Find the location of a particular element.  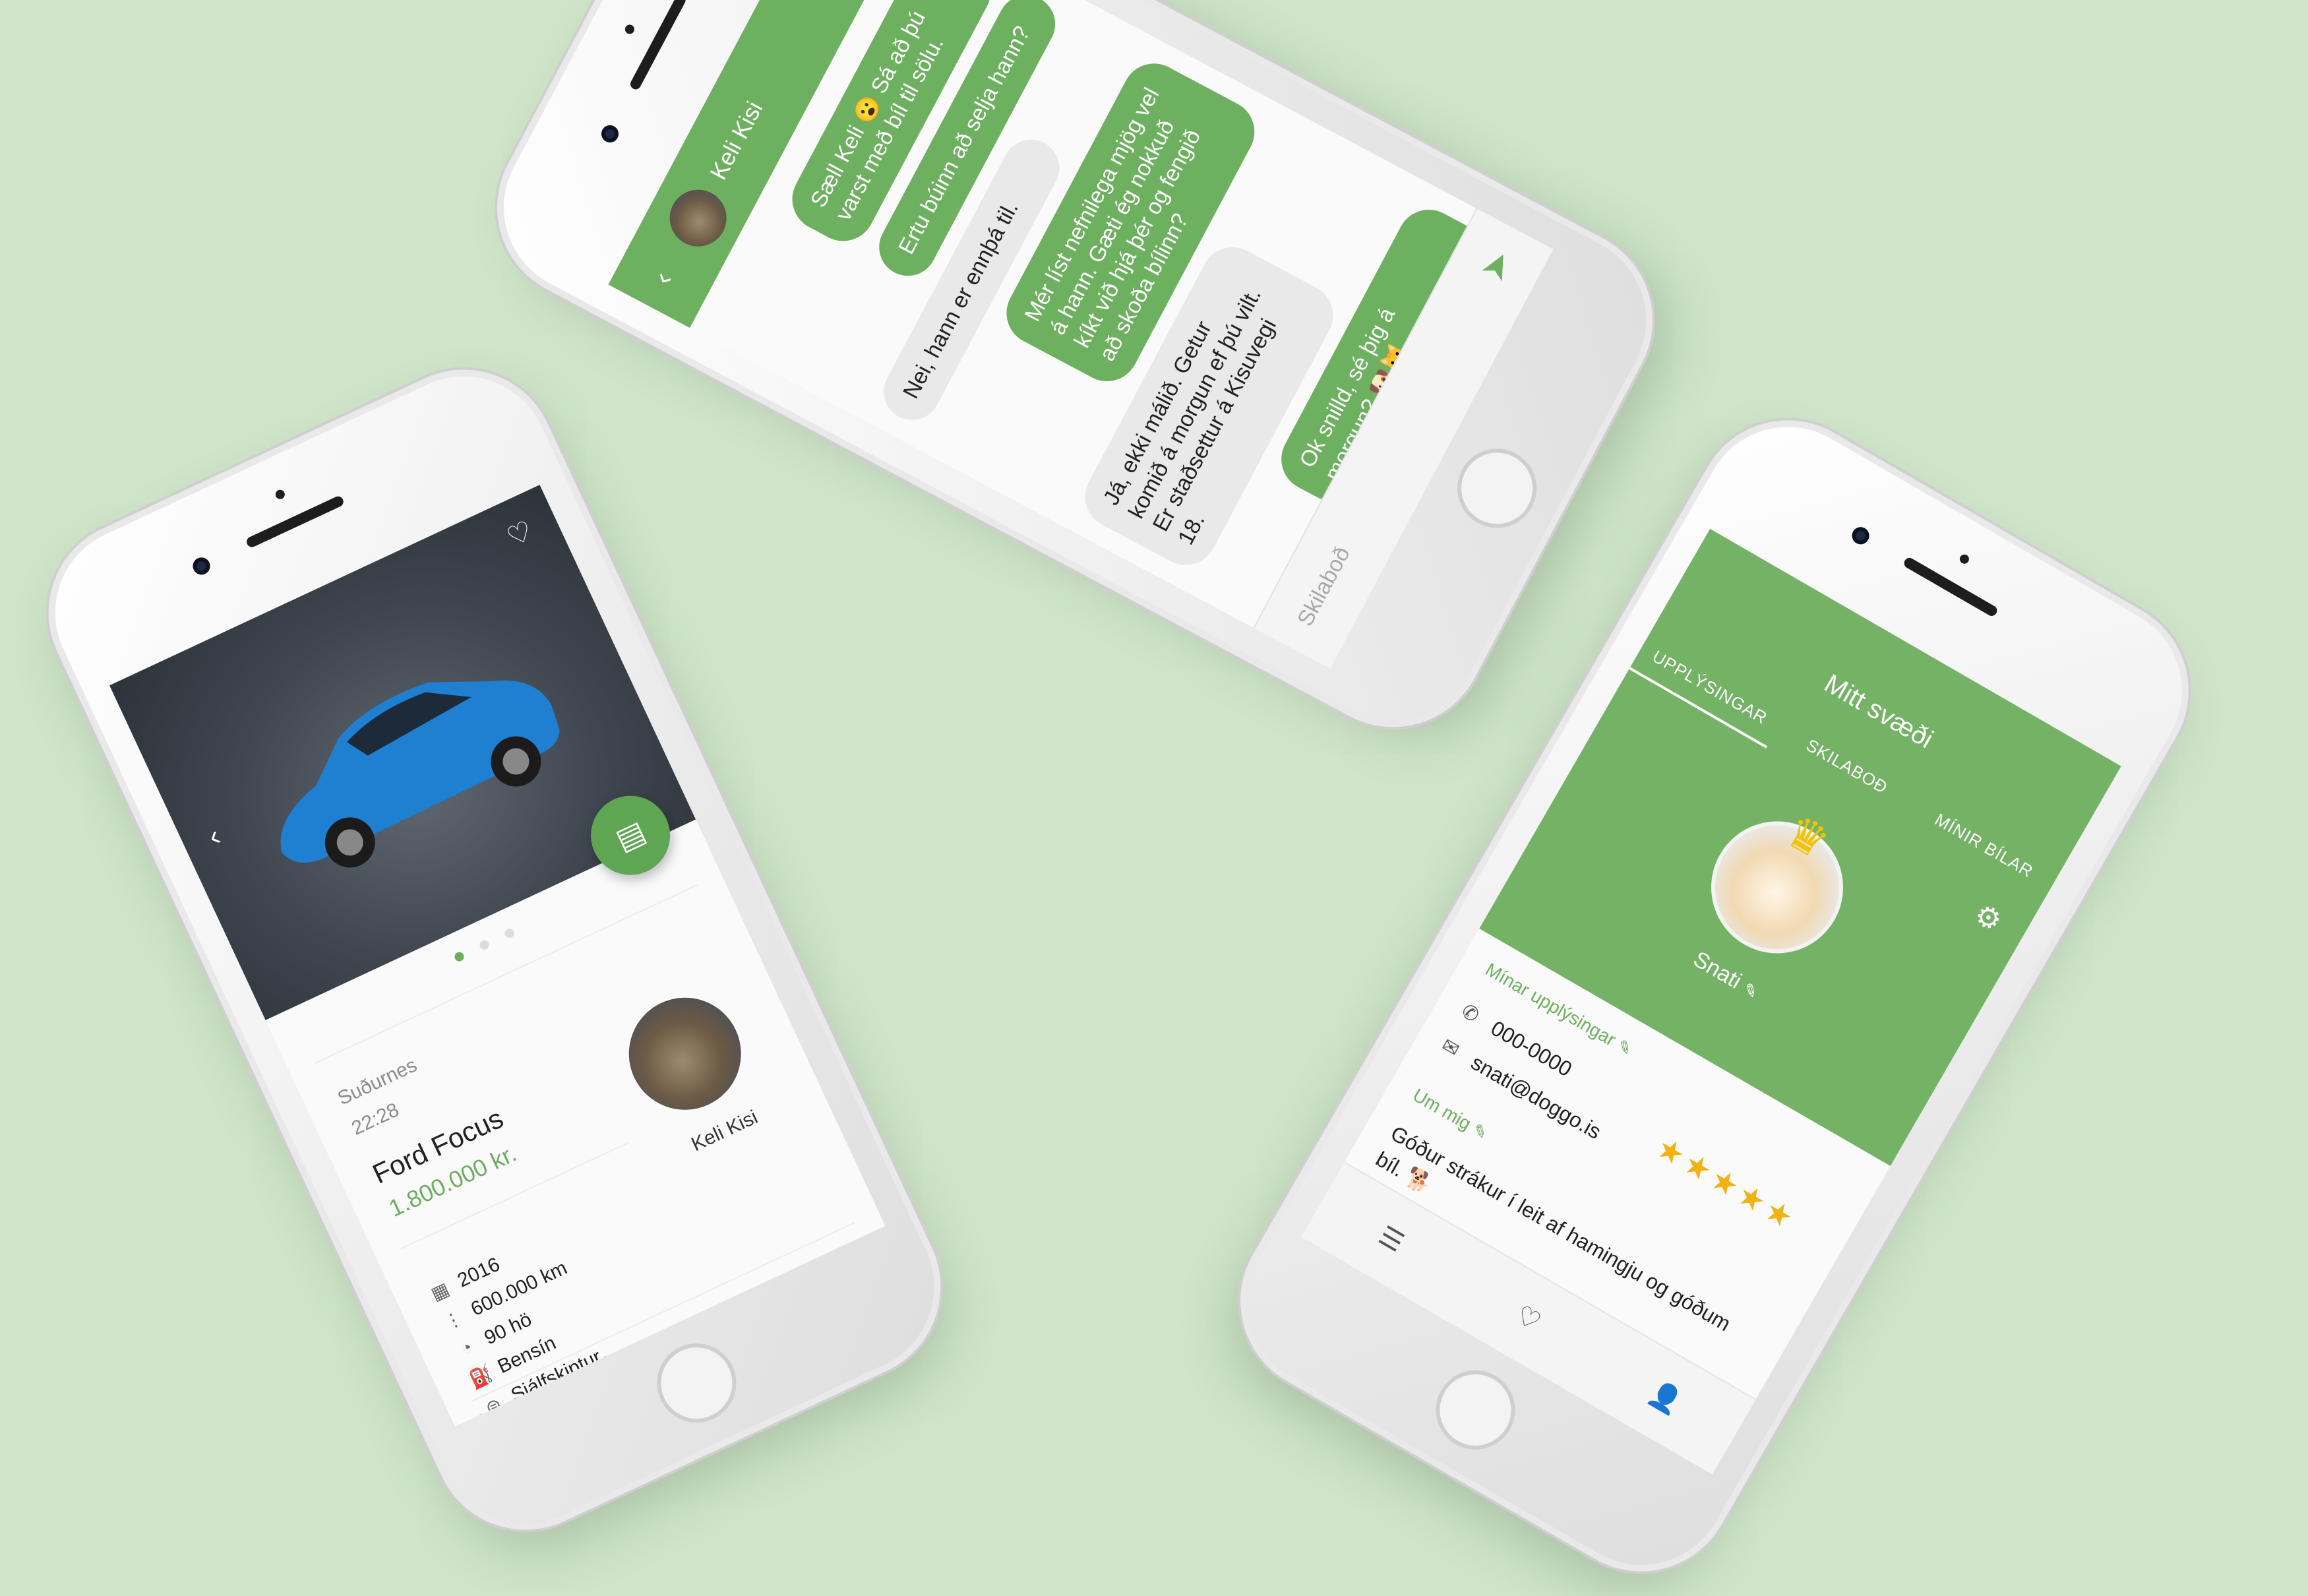

road-icon: ⋮ is located at coordinates (453, 1320).